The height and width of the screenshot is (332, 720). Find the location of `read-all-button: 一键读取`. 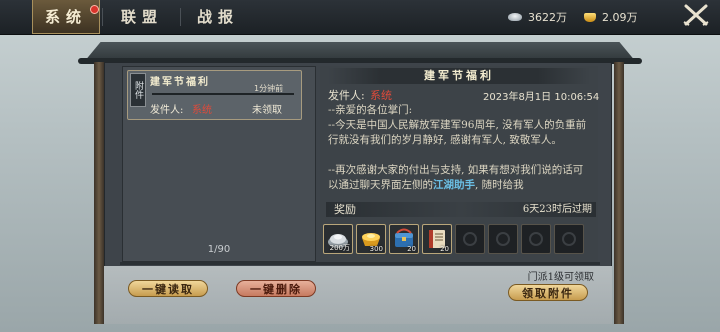

read-all-button: 一键读取 is located at coordinates (168, 288).